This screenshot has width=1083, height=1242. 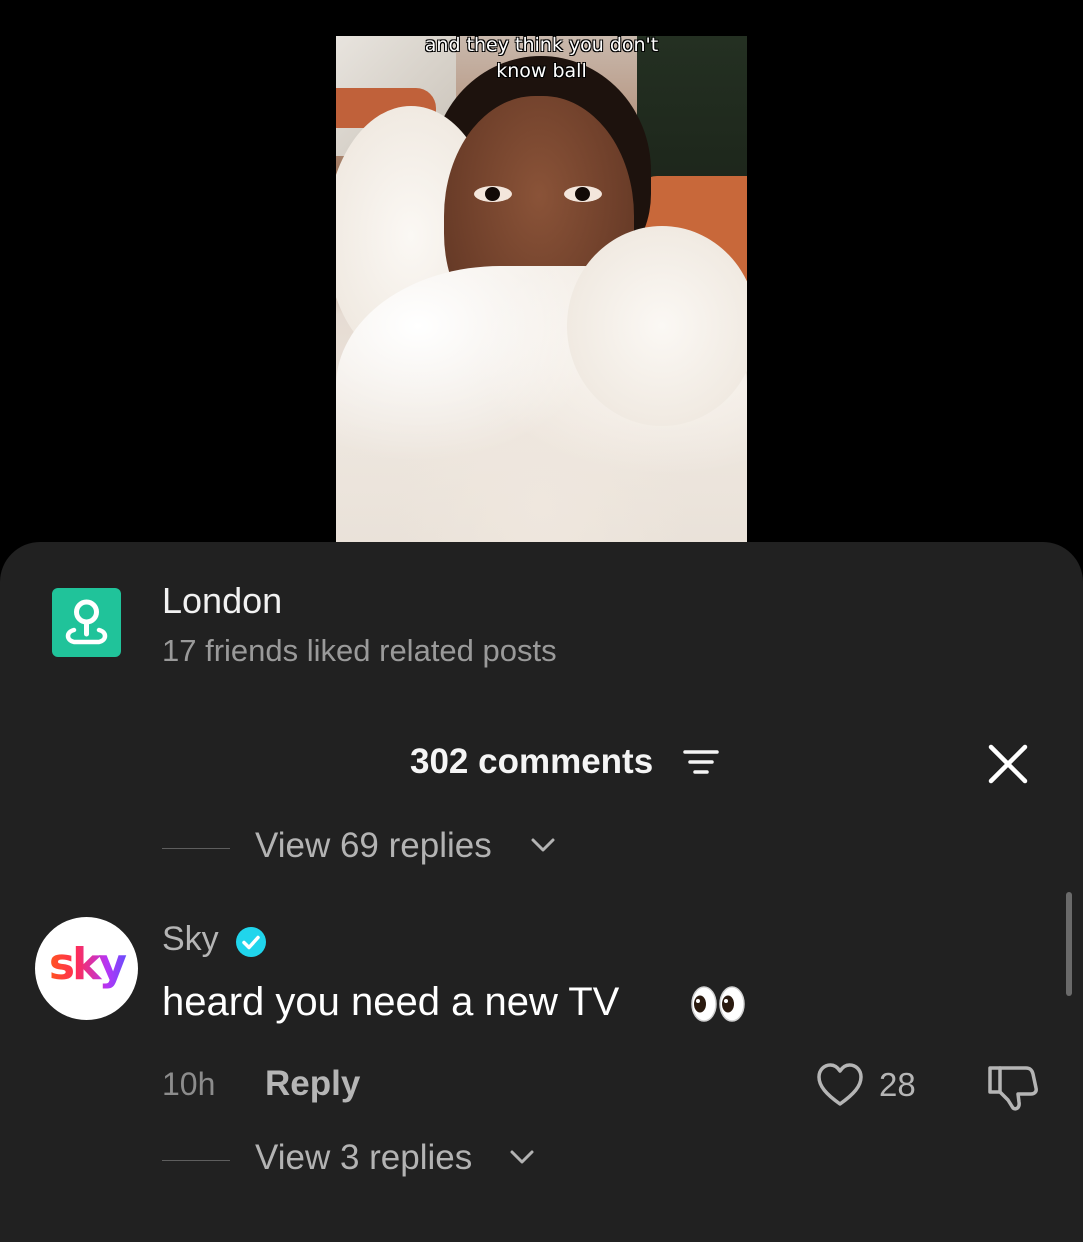 I want to click on comment-timestamp: 10h, so click(x=189, y=1084).